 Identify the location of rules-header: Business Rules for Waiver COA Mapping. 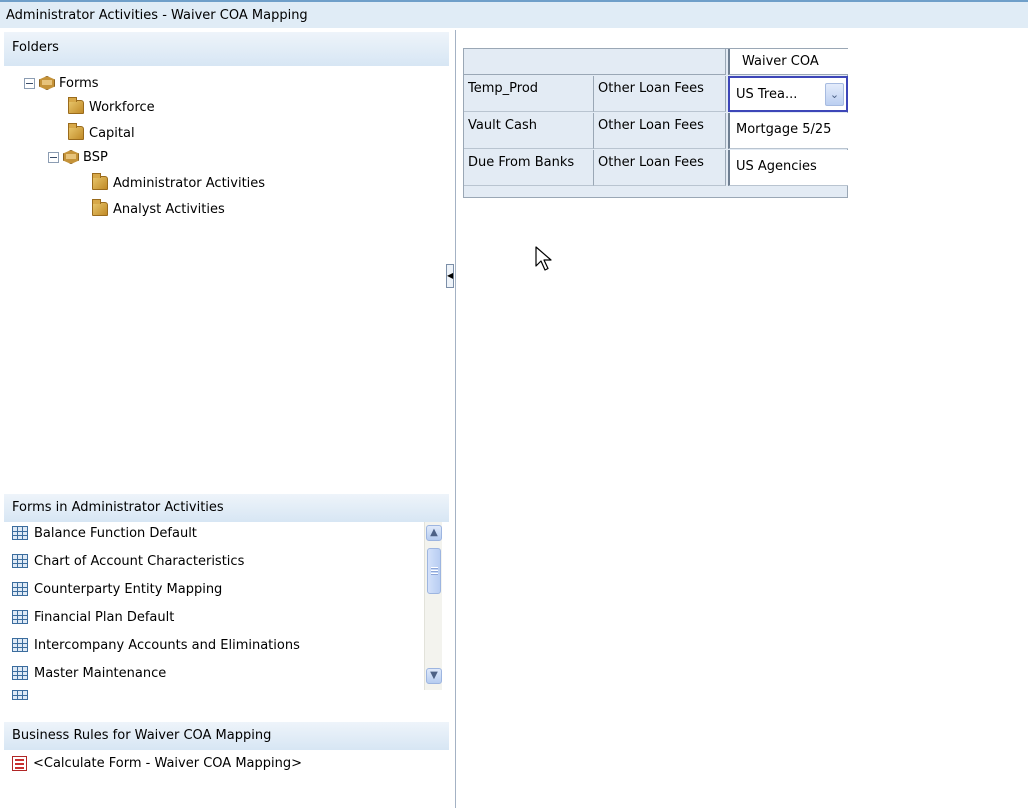
(226, 736).